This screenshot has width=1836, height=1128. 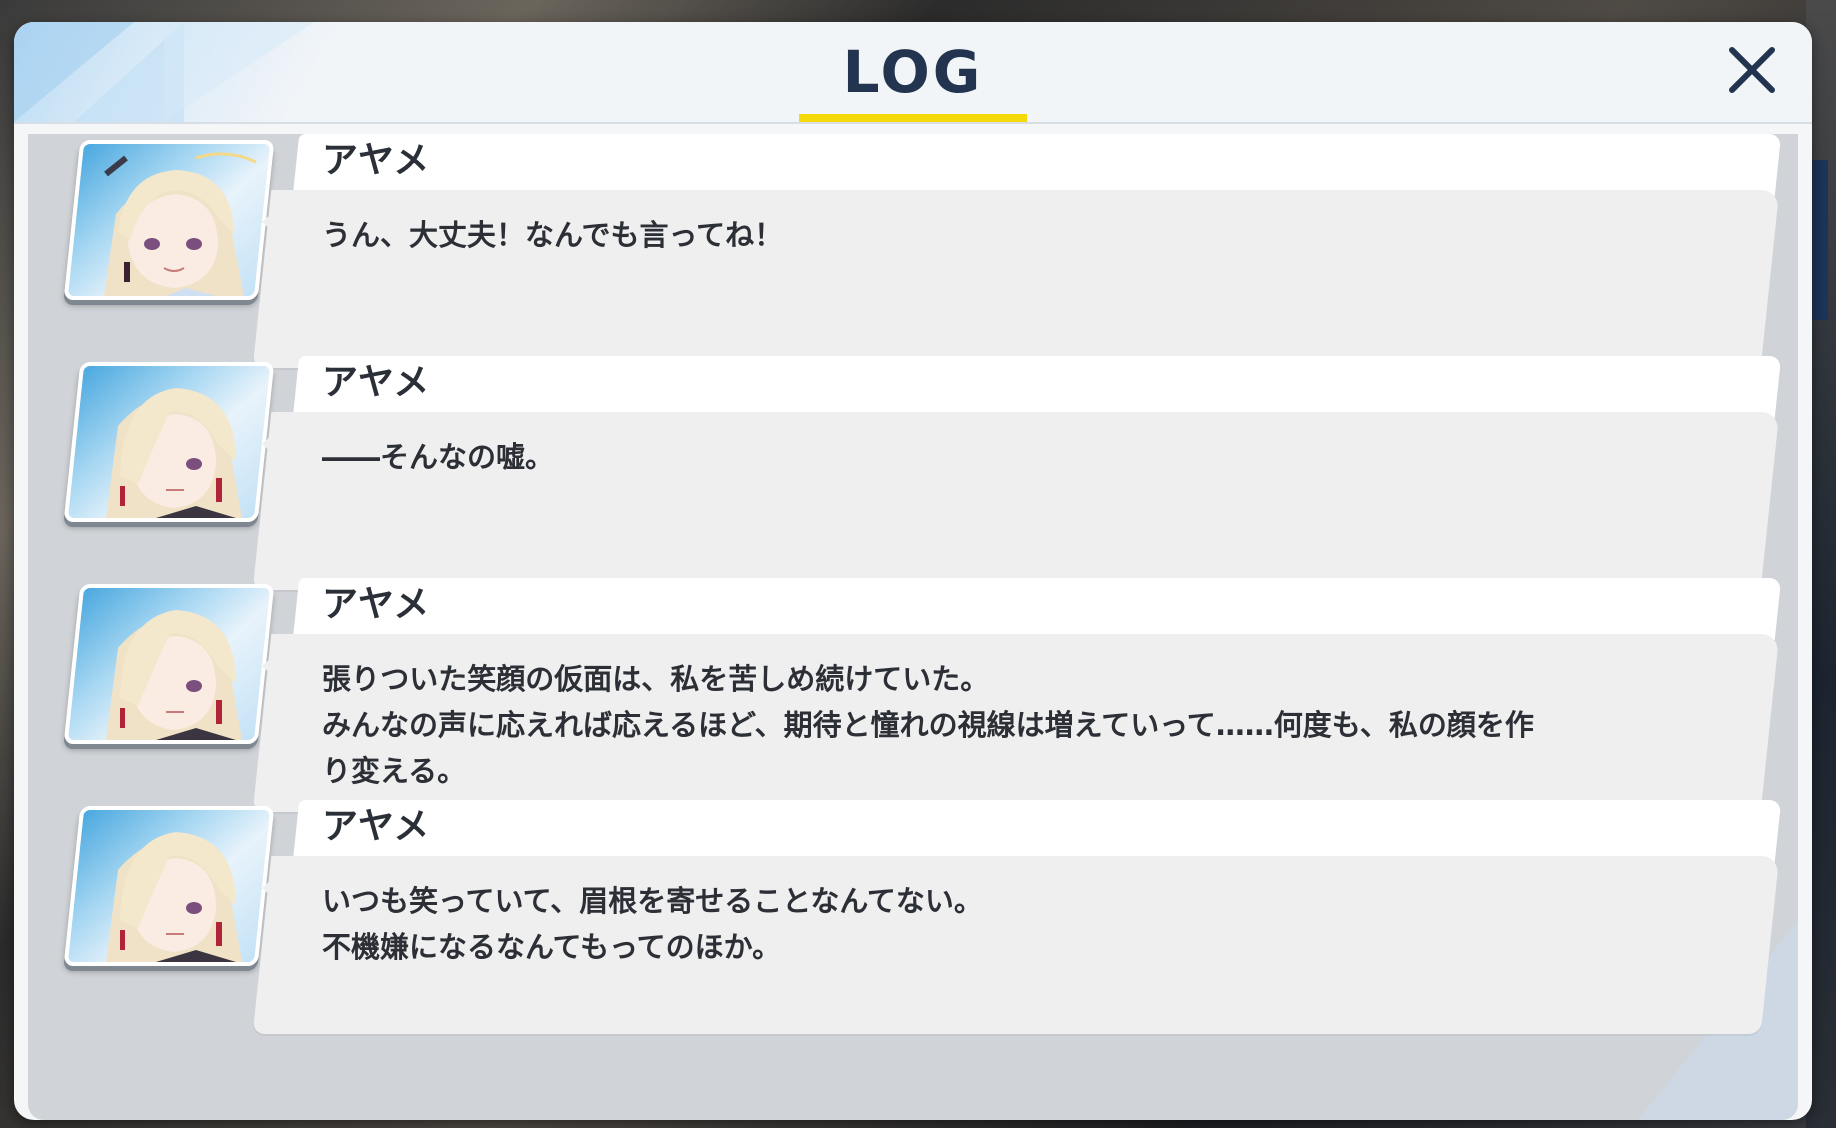 I want to click on close-icon, so click(x=1752, y=70).